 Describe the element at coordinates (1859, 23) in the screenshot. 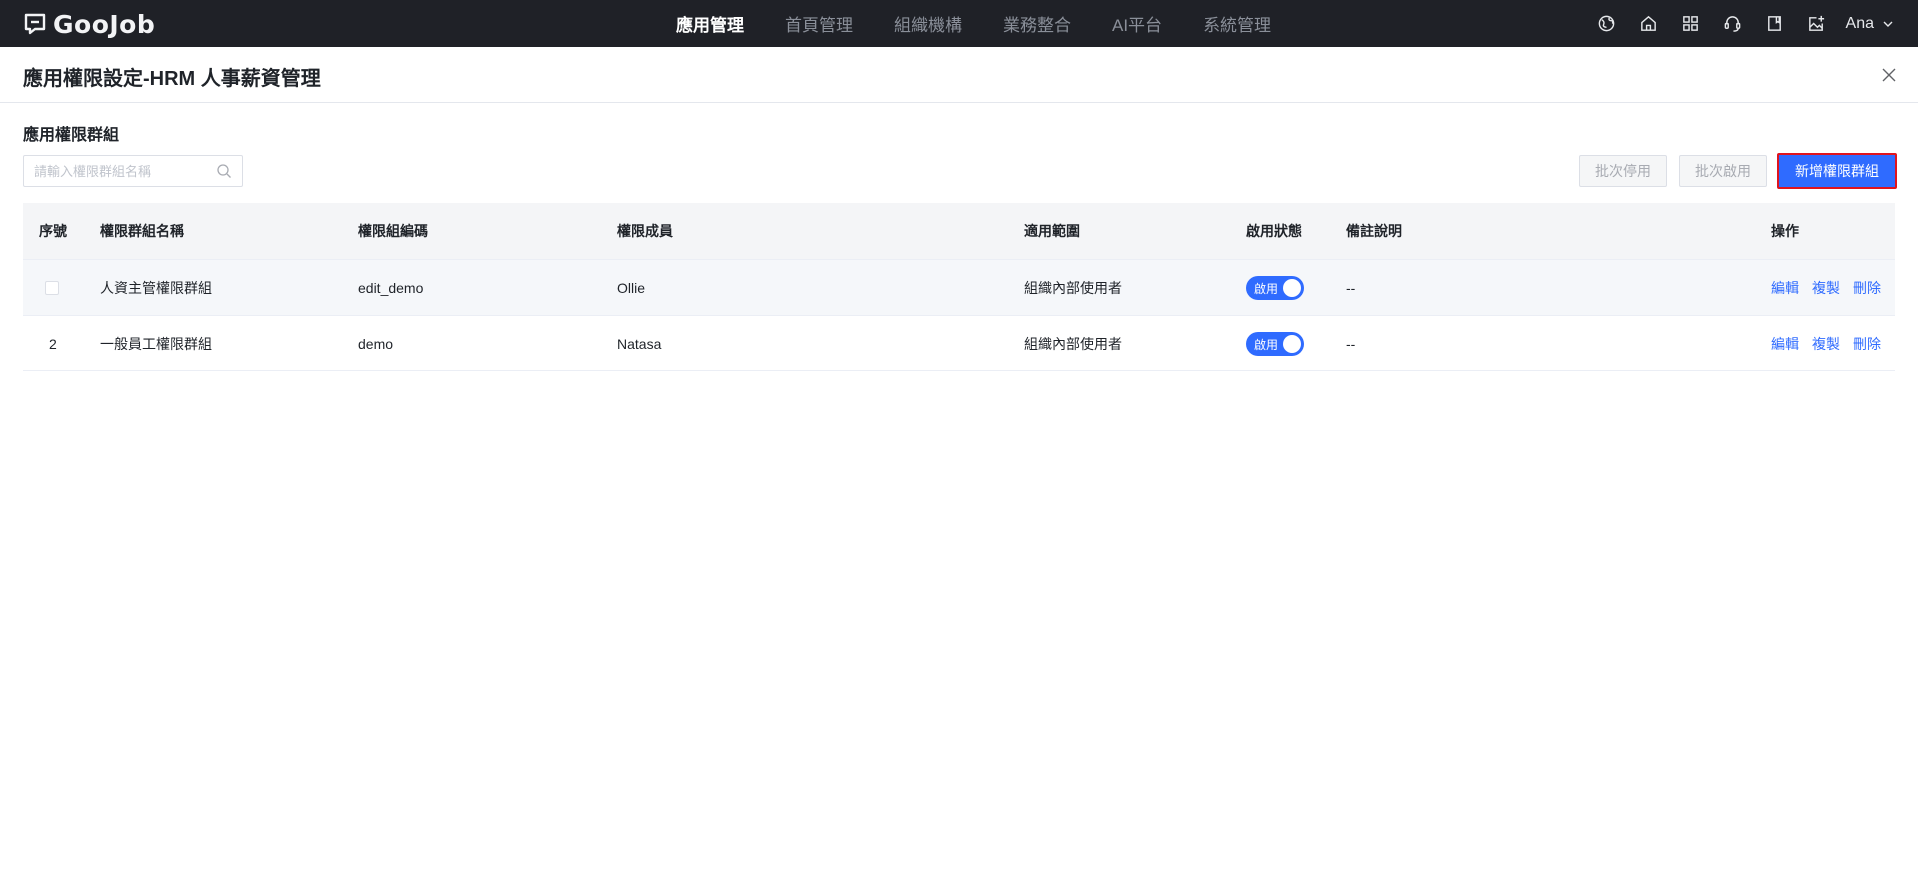

I see `user-name: Ana` at that location.